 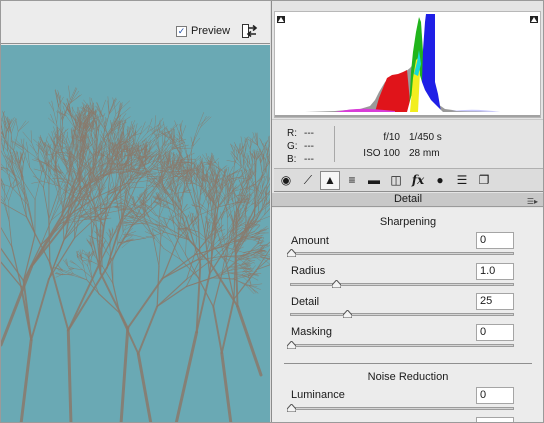 I want to click on tone-curve-icon: ⟋, so click(x=308, y=179).